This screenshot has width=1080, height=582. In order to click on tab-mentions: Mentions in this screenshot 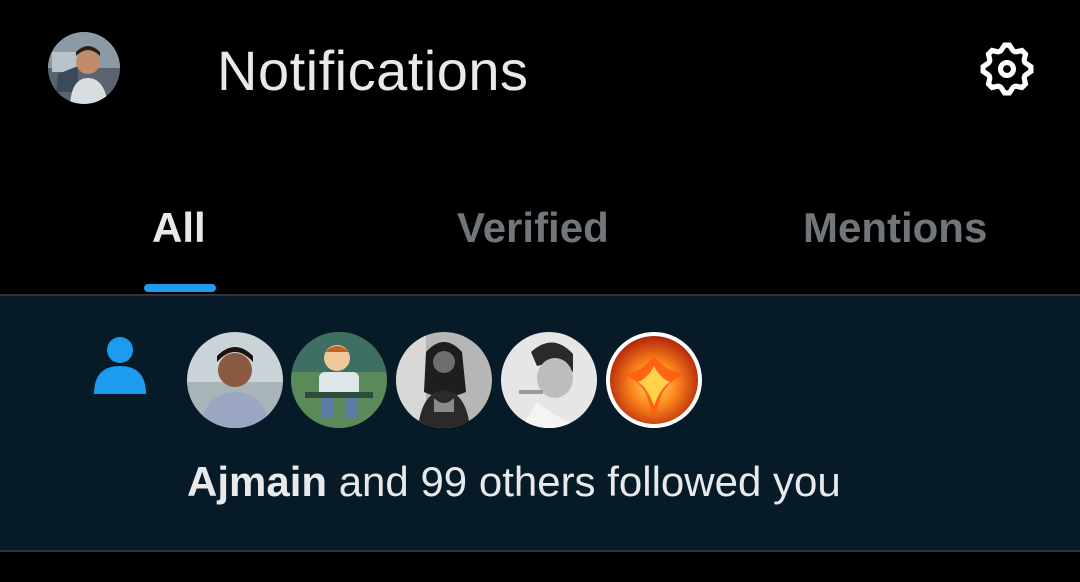, I will do `click(900, 235)`.